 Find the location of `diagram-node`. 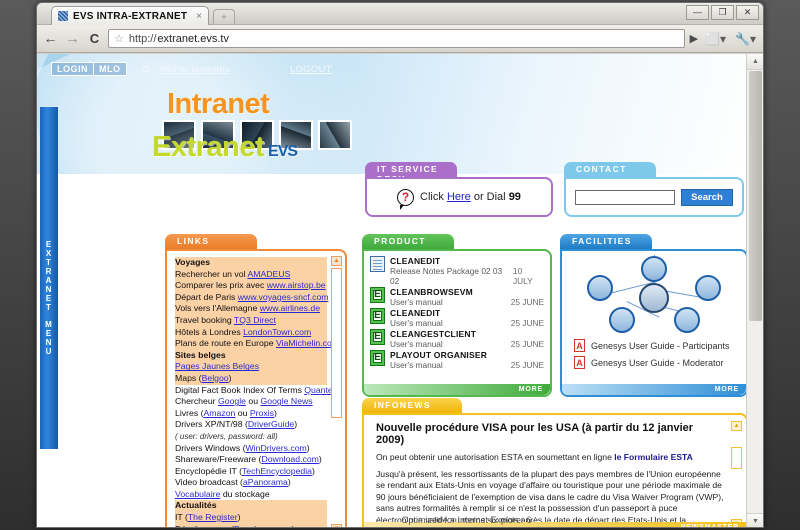

diagram-node is located at coordinates (708, 288).